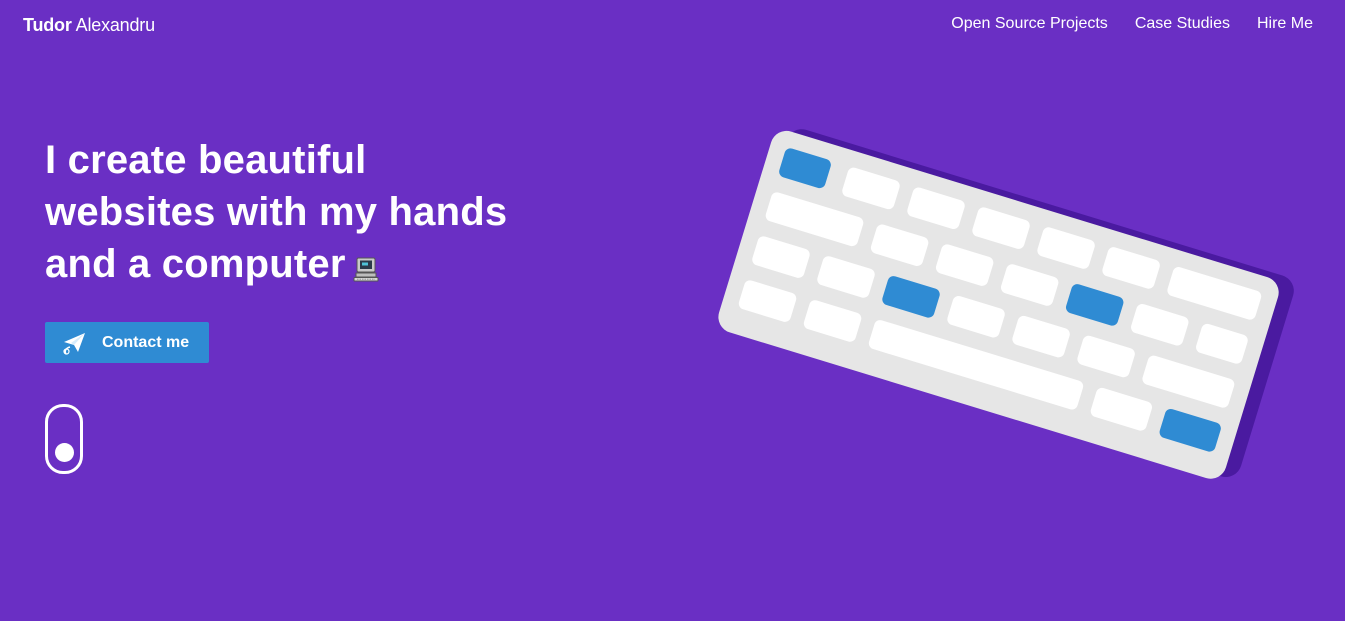 The image size is (1345, 621). I want to click on headline-line-1: I create beautiful, so click(206, 160).